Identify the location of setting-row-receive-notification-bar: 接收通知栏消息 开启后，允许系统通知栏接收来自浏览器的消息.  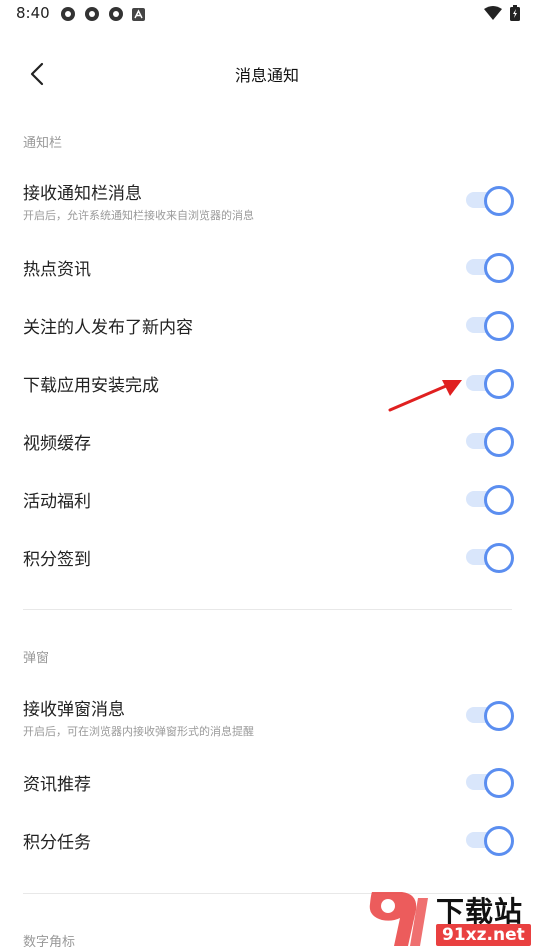
(267, 200).